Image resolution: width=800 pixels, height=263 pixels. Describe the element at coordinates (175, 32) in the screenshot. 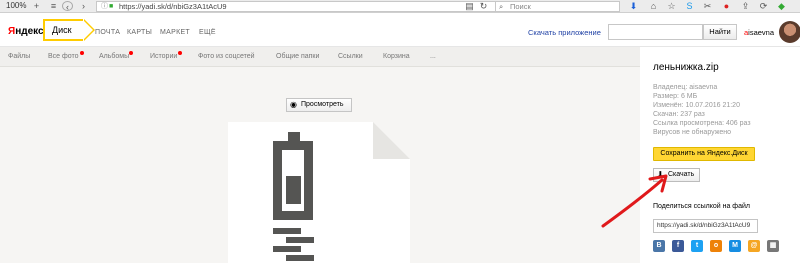

I see `nav-market: МАРКЕТ` at that location.